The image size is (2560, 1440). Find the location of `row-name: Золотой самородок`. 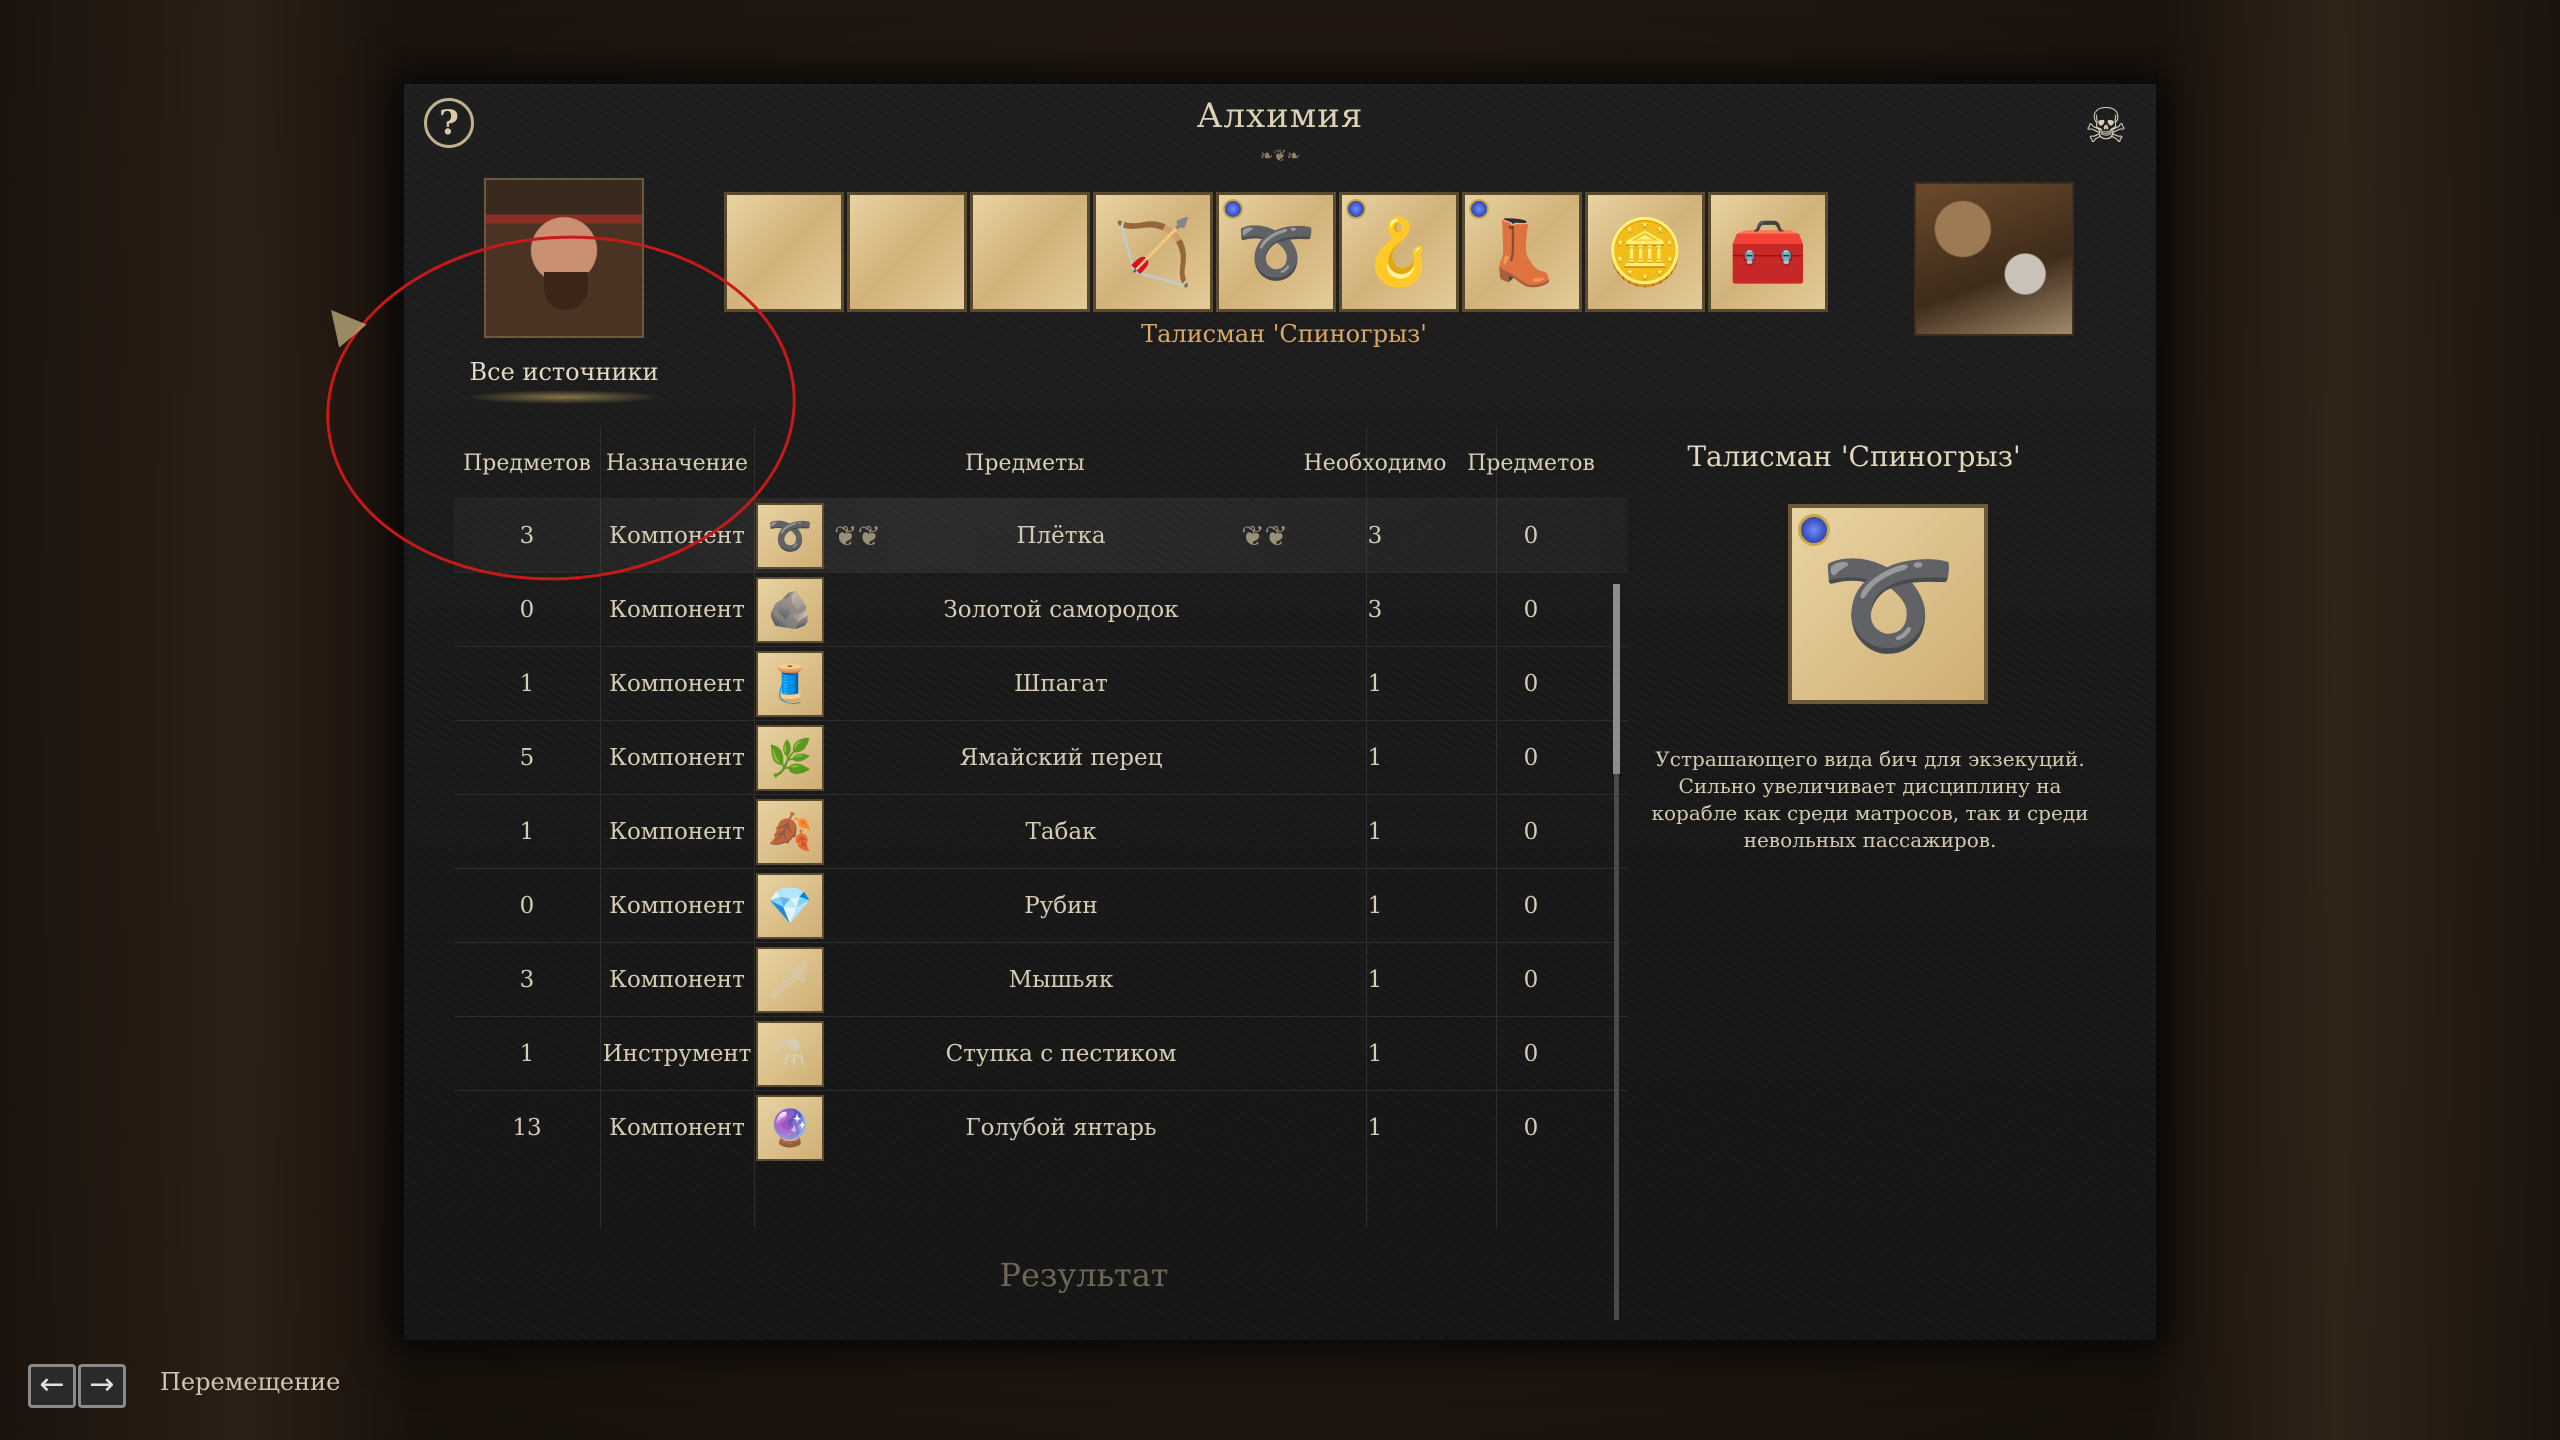

row-name: Золотой самородок is located at coordinates (1061, 609).